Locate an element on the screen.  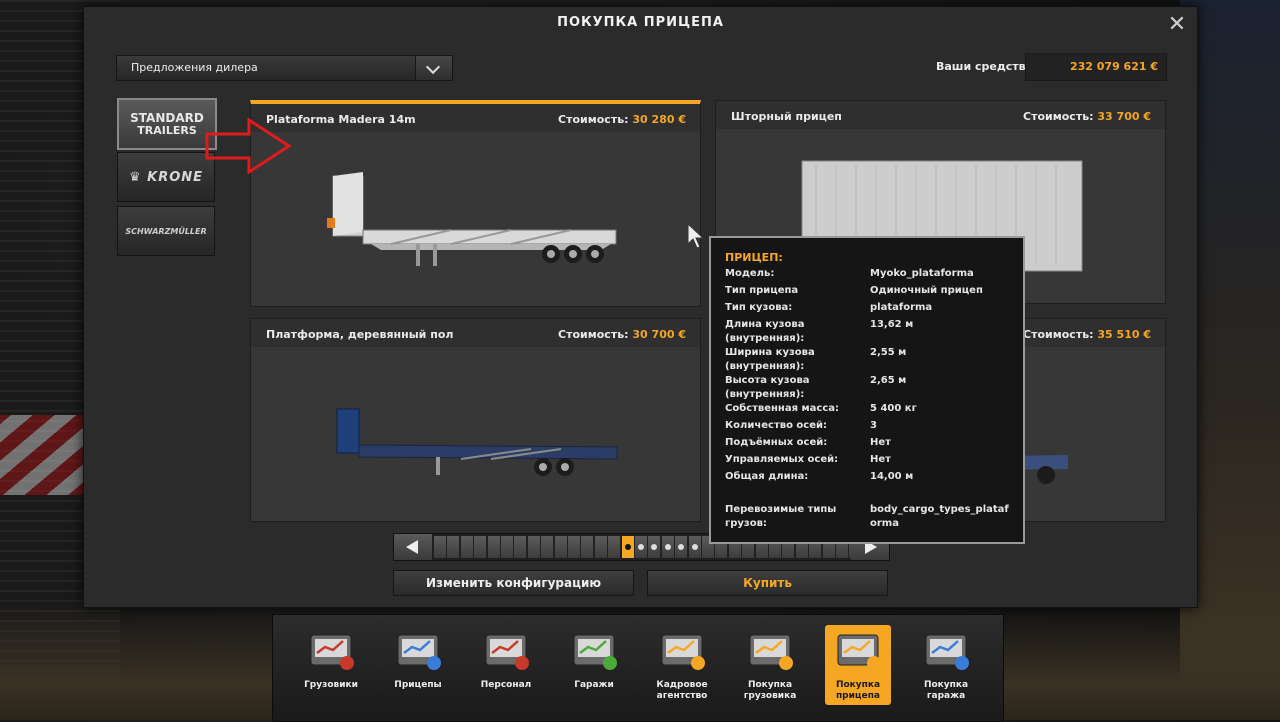
tooltip-value: 2,55 м is located at coordinates (888, 352).